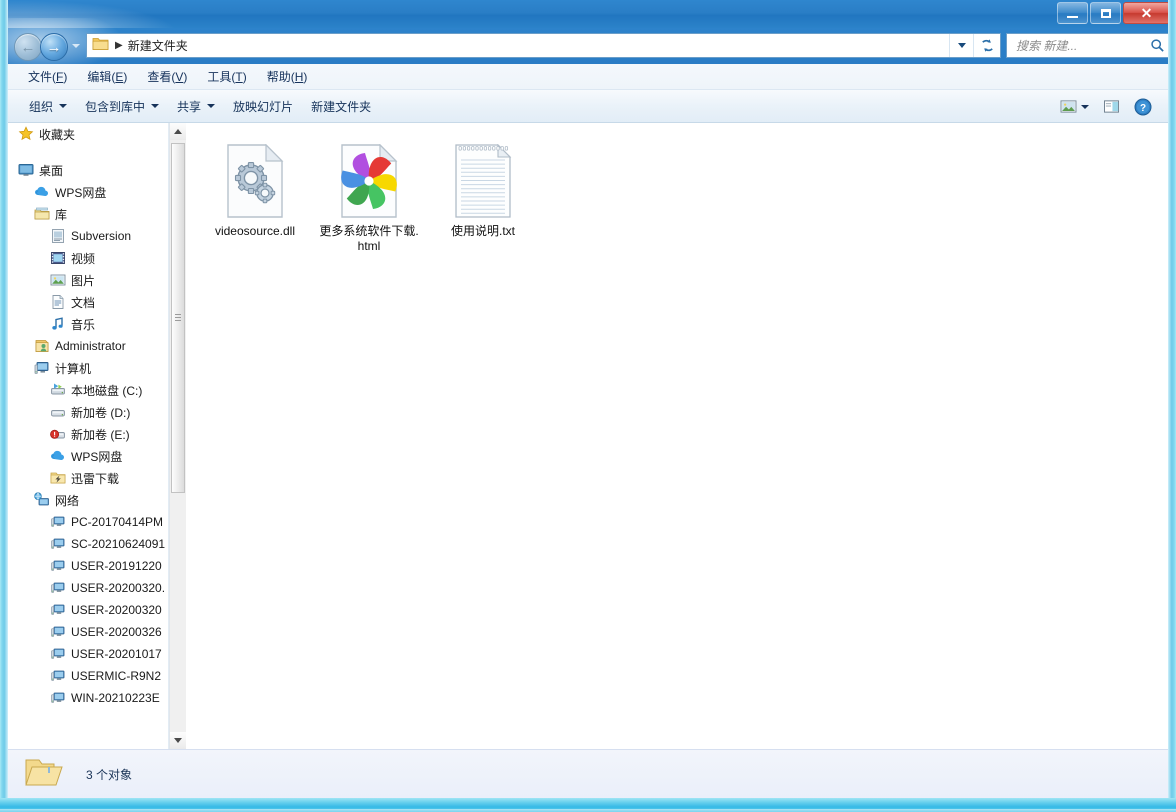  Describe the element at coordinates (588, 106) in the screenshot. I see `command-toolbar: 组织 包含到库中 共享 放映幻灯片 新建文件夹 ?` at that location.